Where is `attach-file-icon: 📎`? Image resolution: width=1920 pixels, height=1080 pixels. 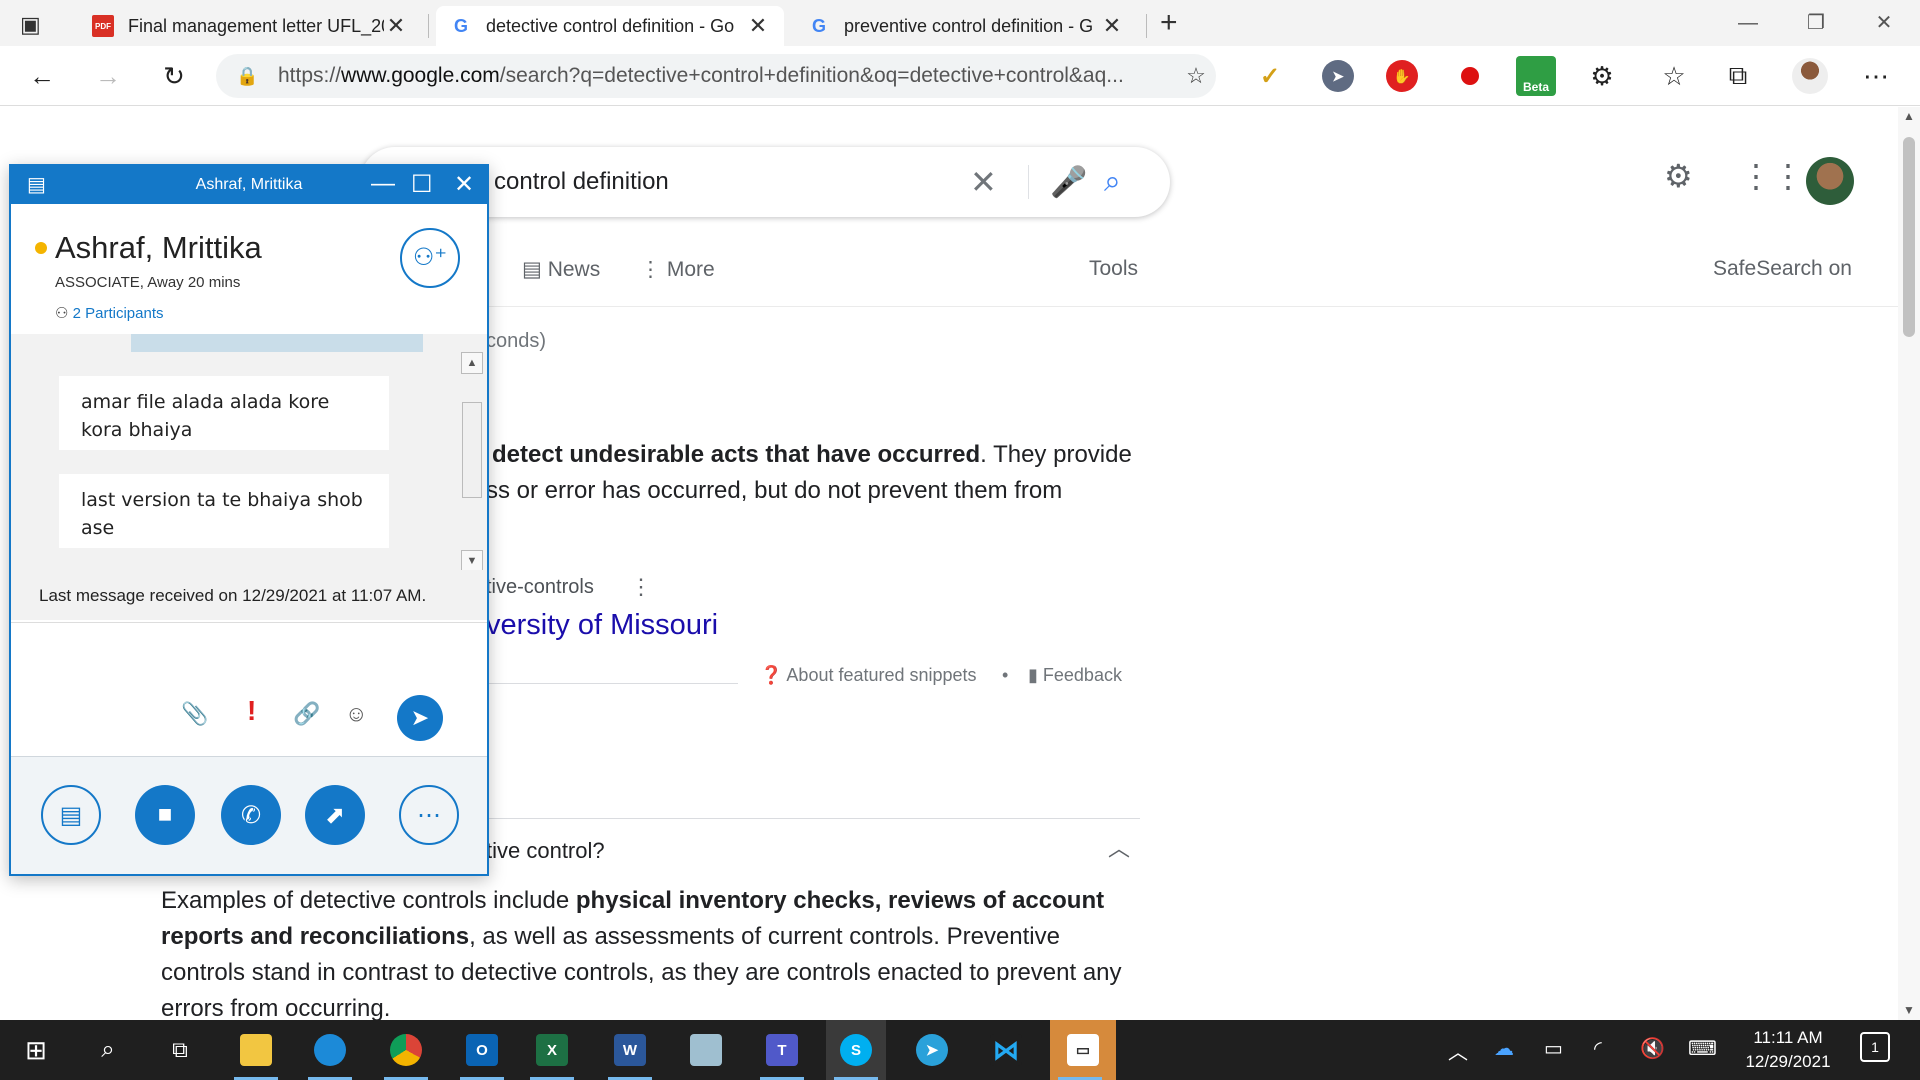 attach-file-icon: 📎 is located at coordinates (194, 714).